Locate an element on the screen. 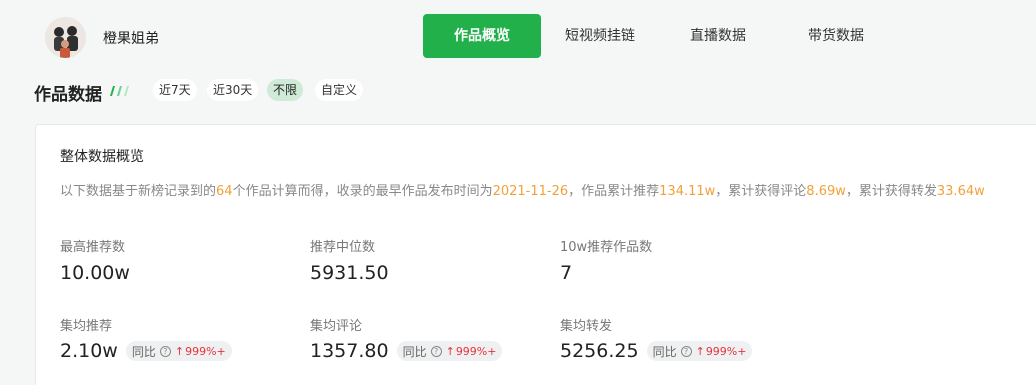 The image size is (1036, 385). metric-label: 推荐中位数 is located at coordinates (343, 247).